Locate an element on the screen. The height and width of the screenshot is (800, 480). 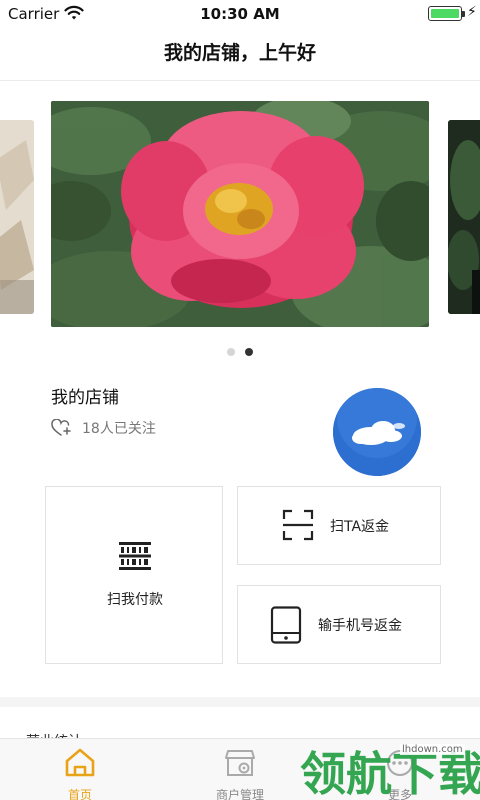
carousel-slide-prev is located at coordinates (17, 217).